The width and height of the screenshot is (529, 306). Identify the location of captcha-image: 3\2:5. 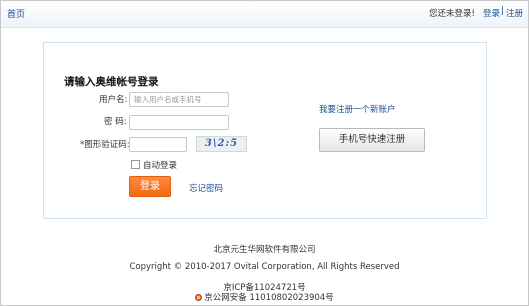
(221, 144).